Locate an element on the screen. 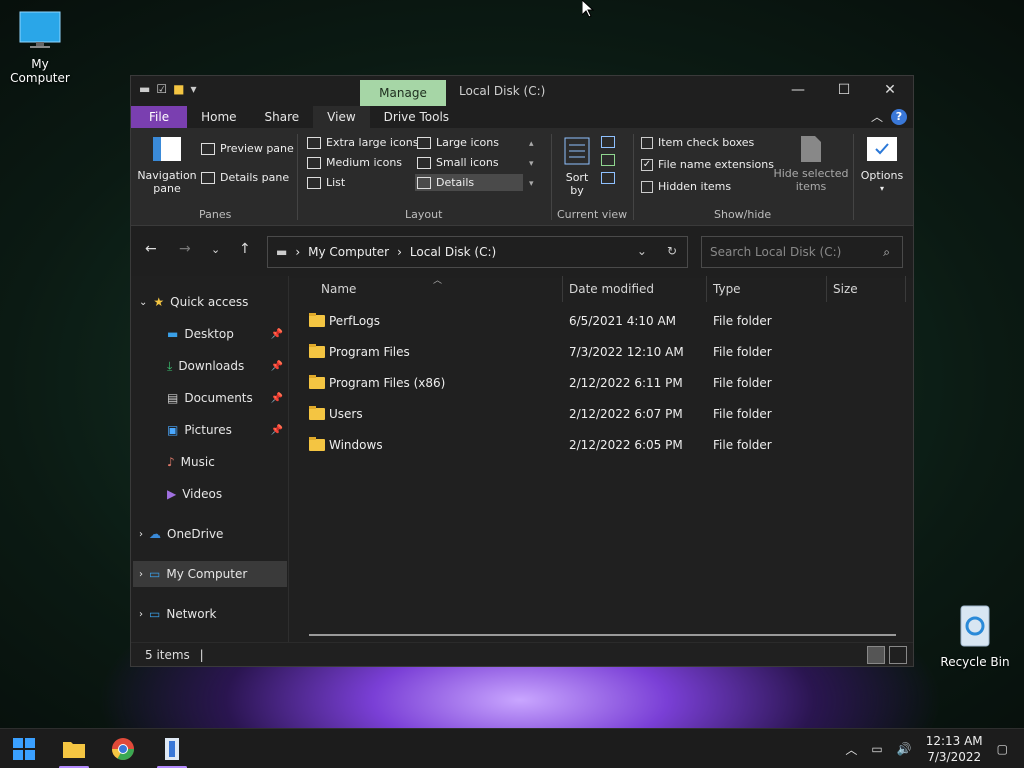 The height and width of the screenshot is (768, 1024). start-button-icon is located at coordinates (24, 749).